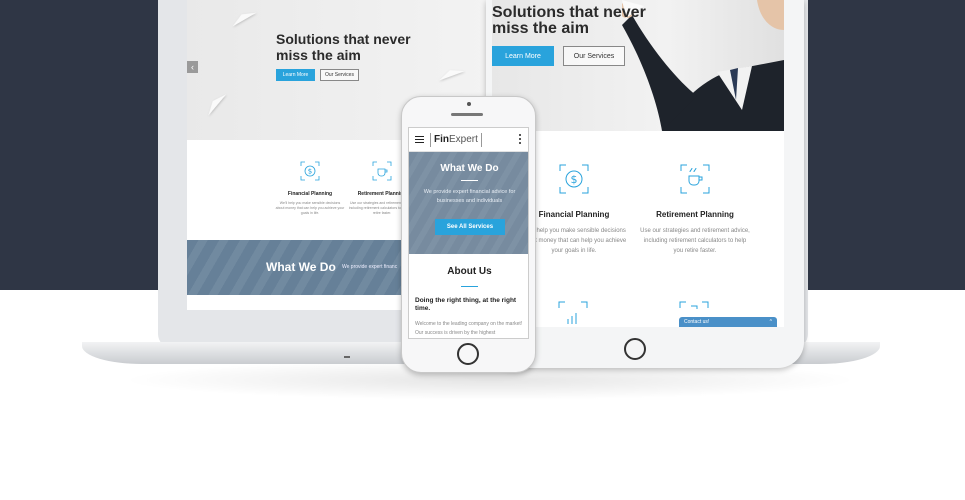  I want to click on phone-camera, so click(469, 104).